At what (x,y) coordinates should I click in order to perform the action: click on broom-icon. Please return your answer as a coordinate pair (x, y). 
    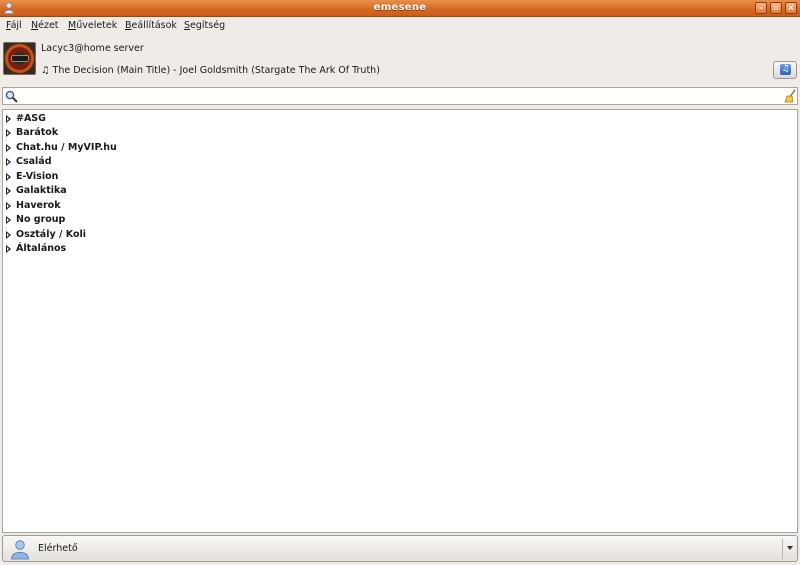
    Looking at the image, I should click on (790, 96).